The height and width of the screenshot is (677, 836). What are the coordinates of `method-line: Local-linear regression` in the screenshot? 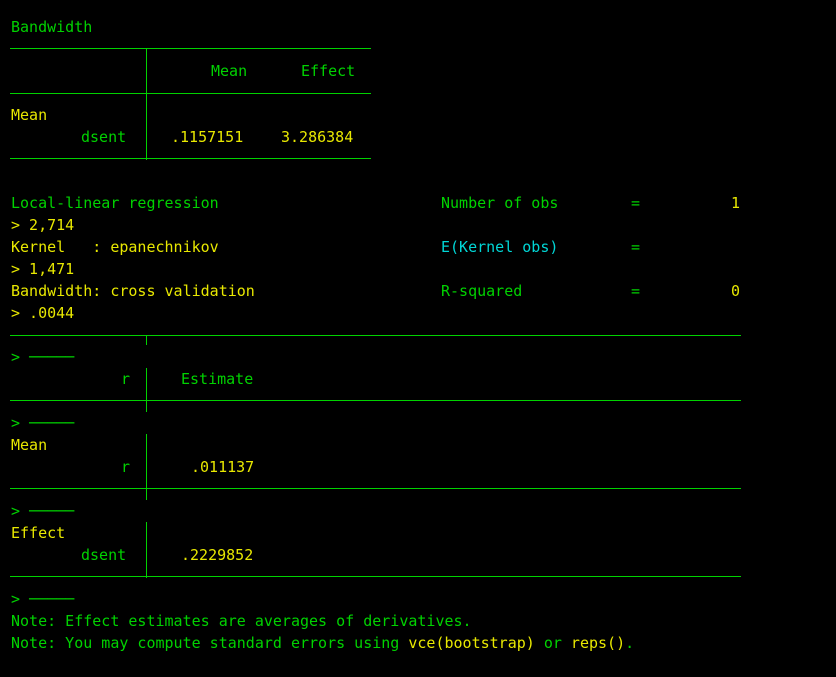 It's located at (115, 203).